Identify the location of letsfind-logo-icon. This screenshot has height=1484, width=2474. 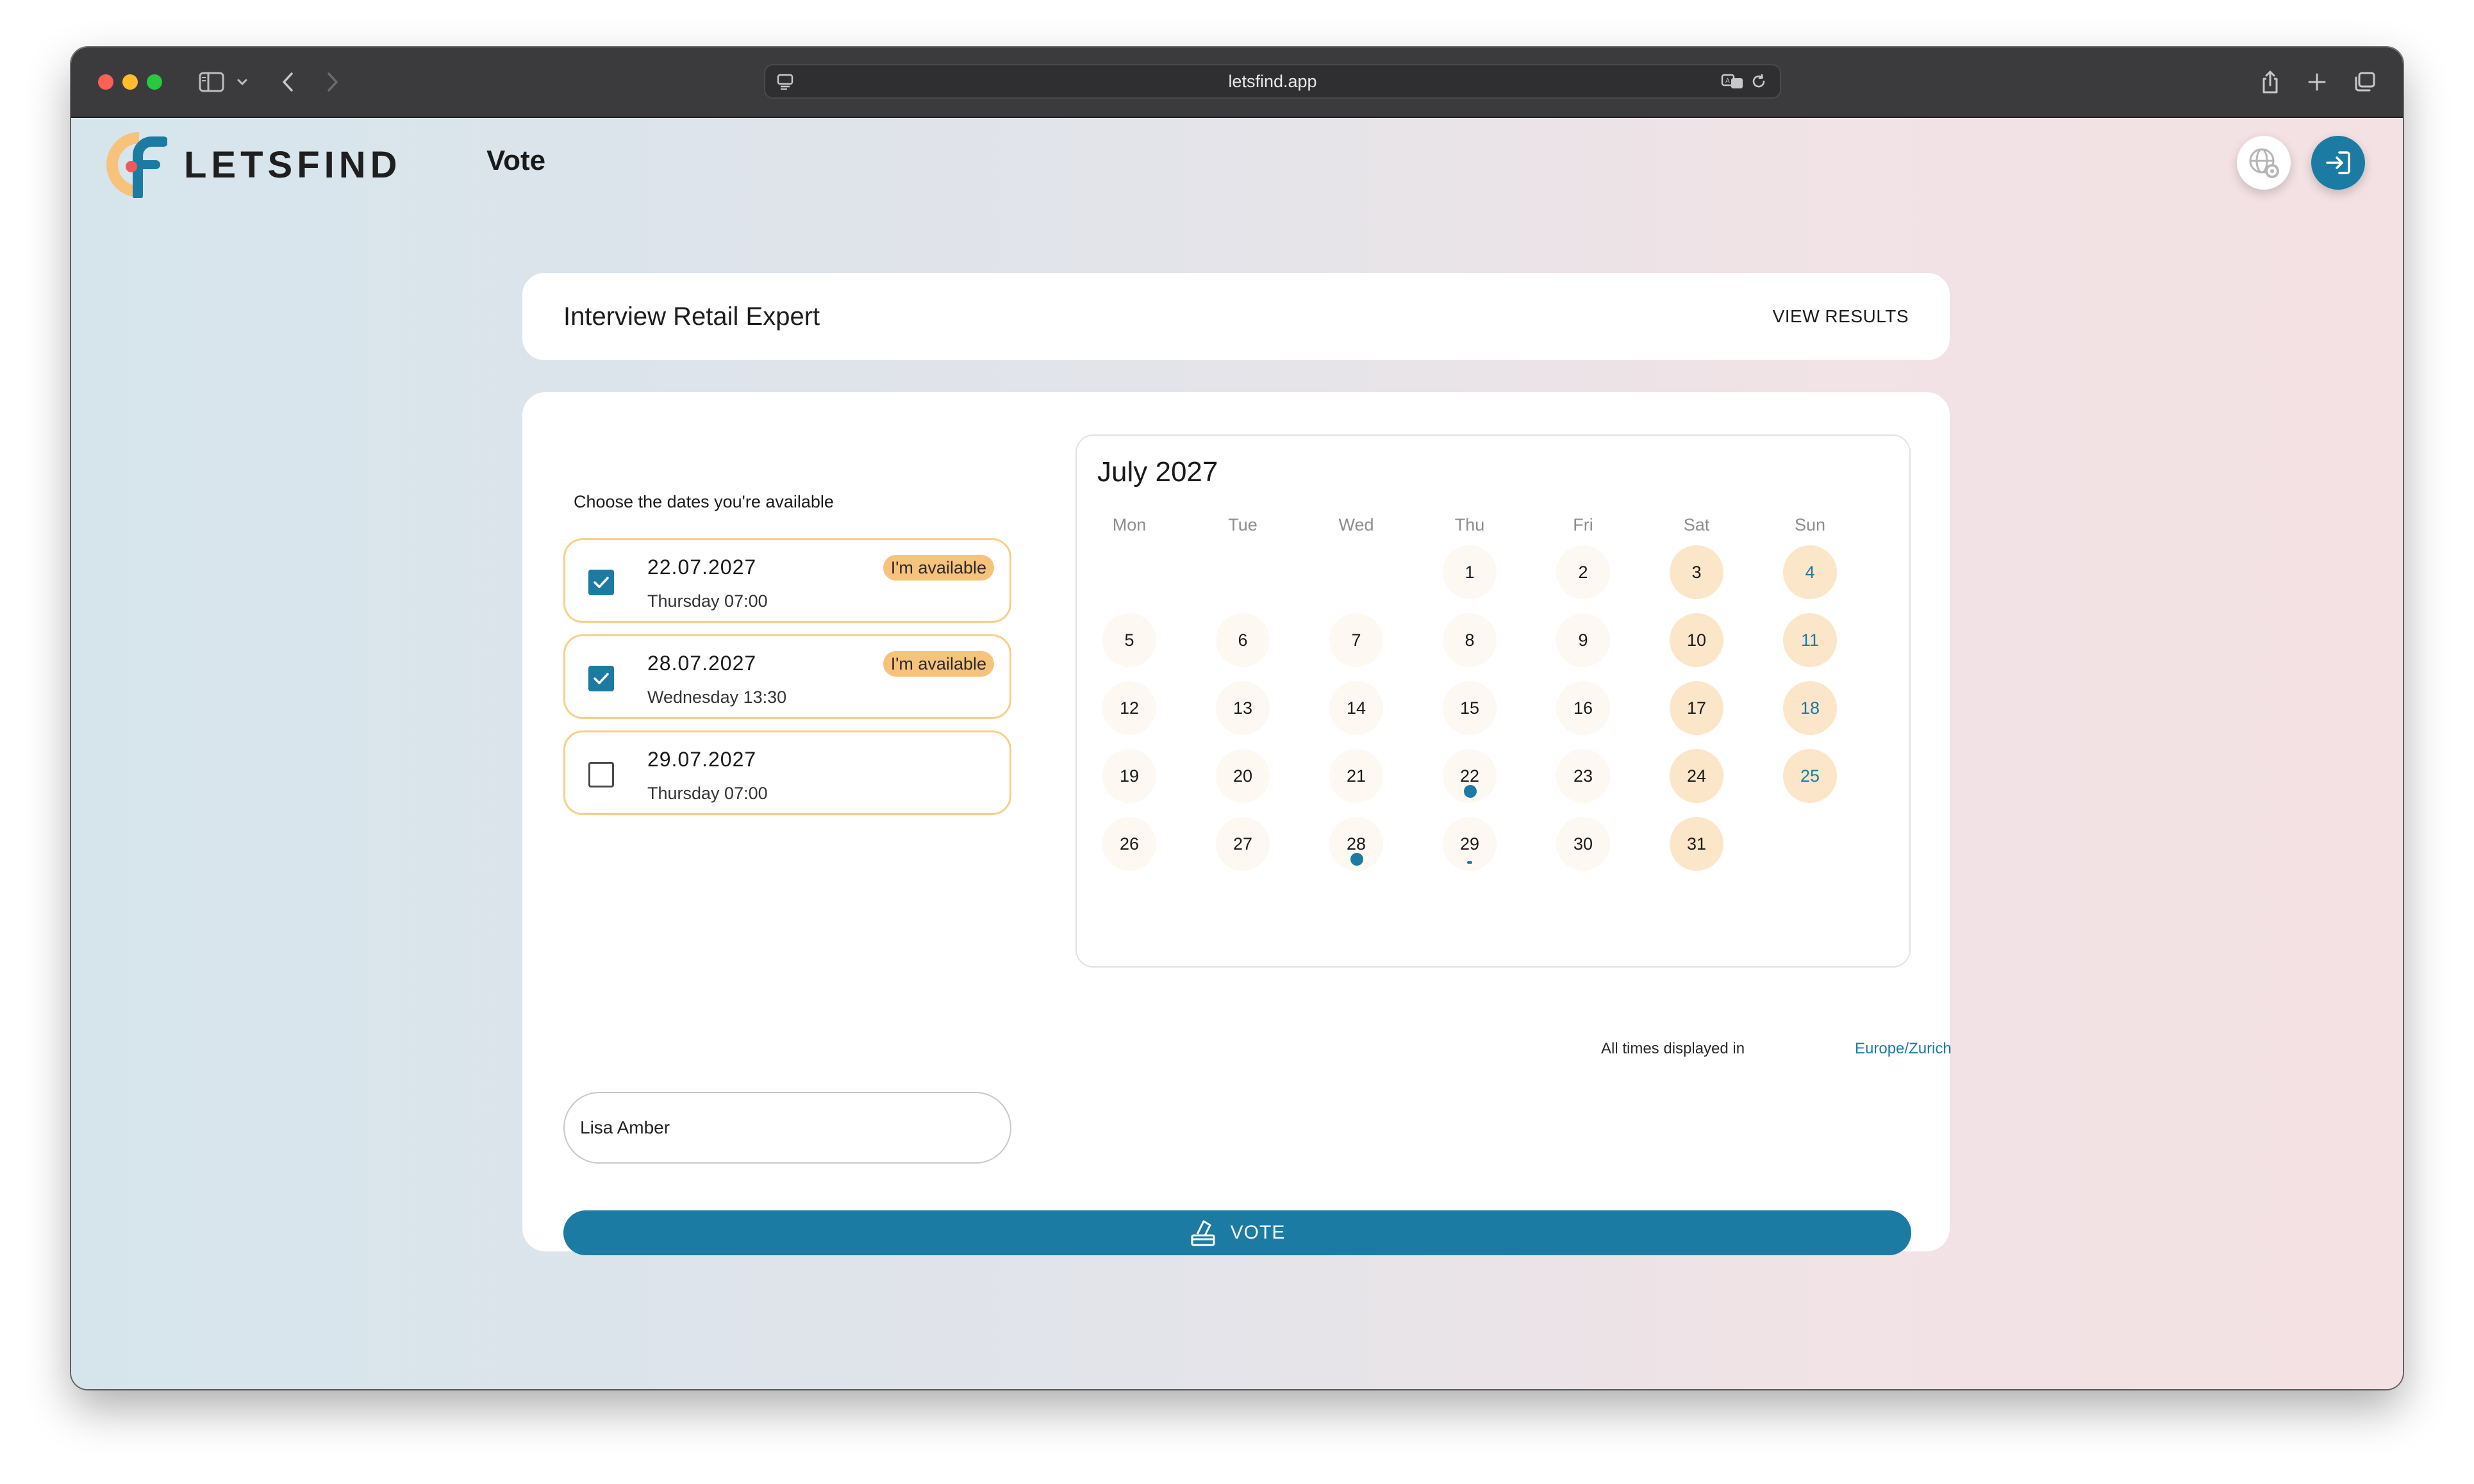
(136, 165).